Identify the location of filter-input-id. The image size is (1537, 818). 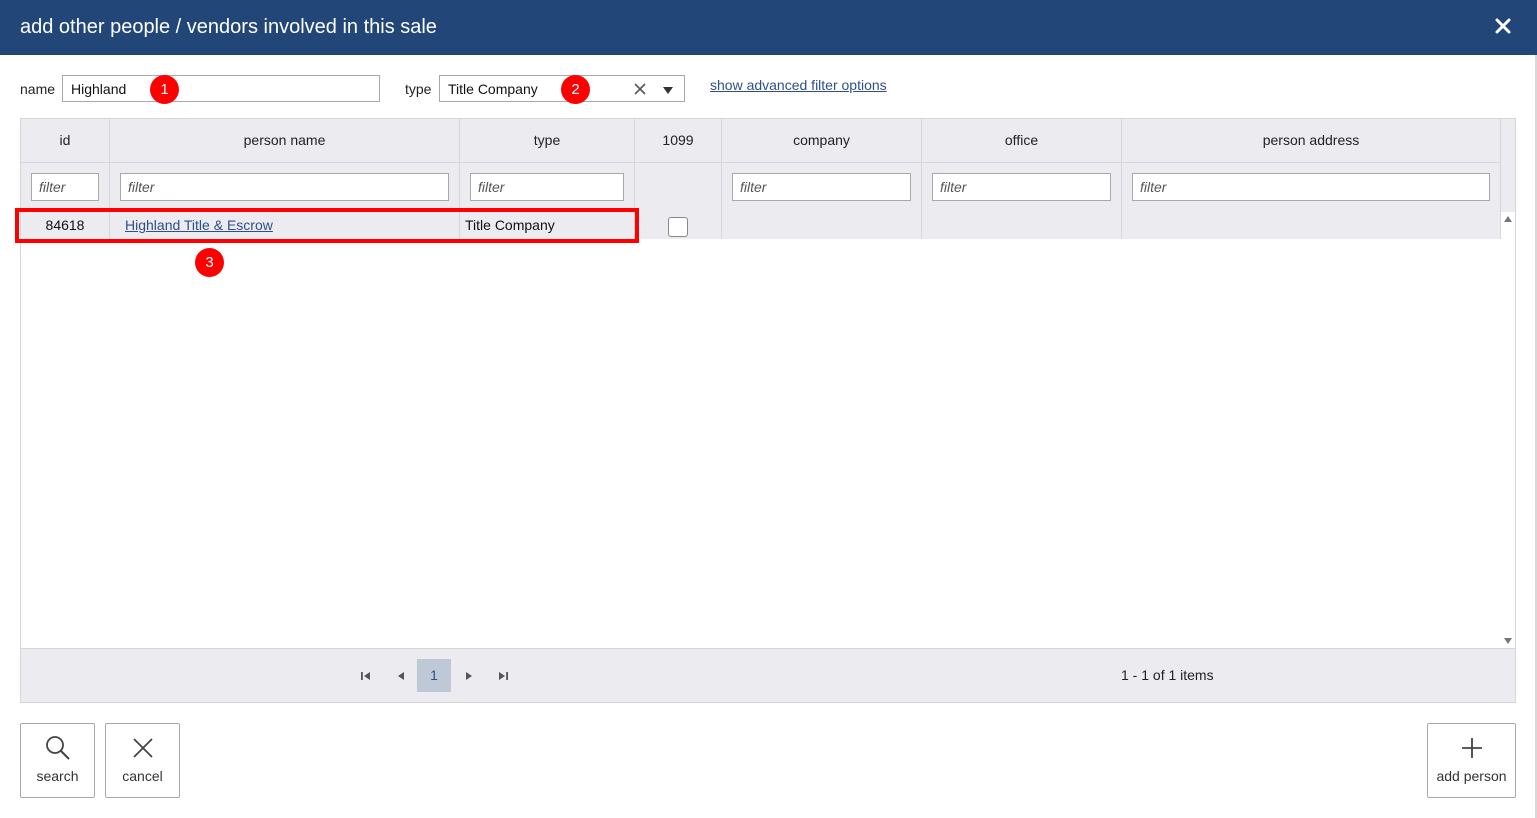
(65, 187).